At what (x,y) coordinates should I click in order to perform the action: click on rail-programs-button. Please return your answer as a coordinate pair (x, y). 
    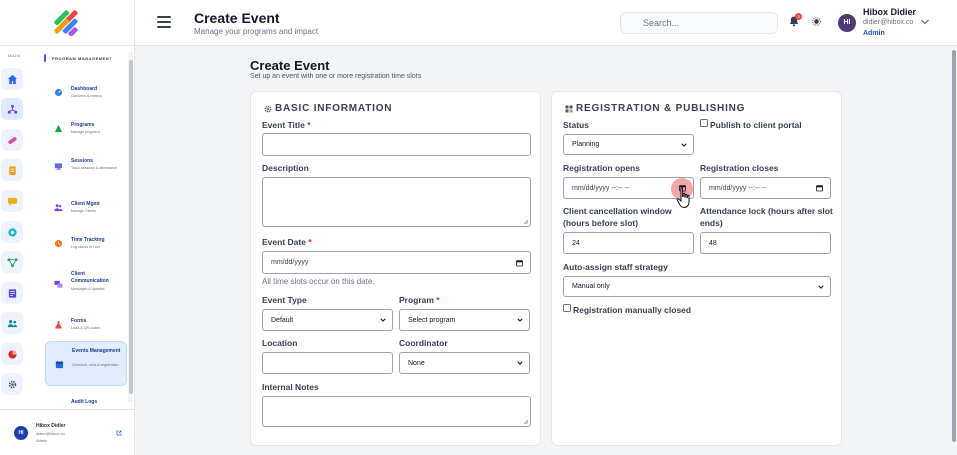
    Looking at the image, I should click on (12, 109).